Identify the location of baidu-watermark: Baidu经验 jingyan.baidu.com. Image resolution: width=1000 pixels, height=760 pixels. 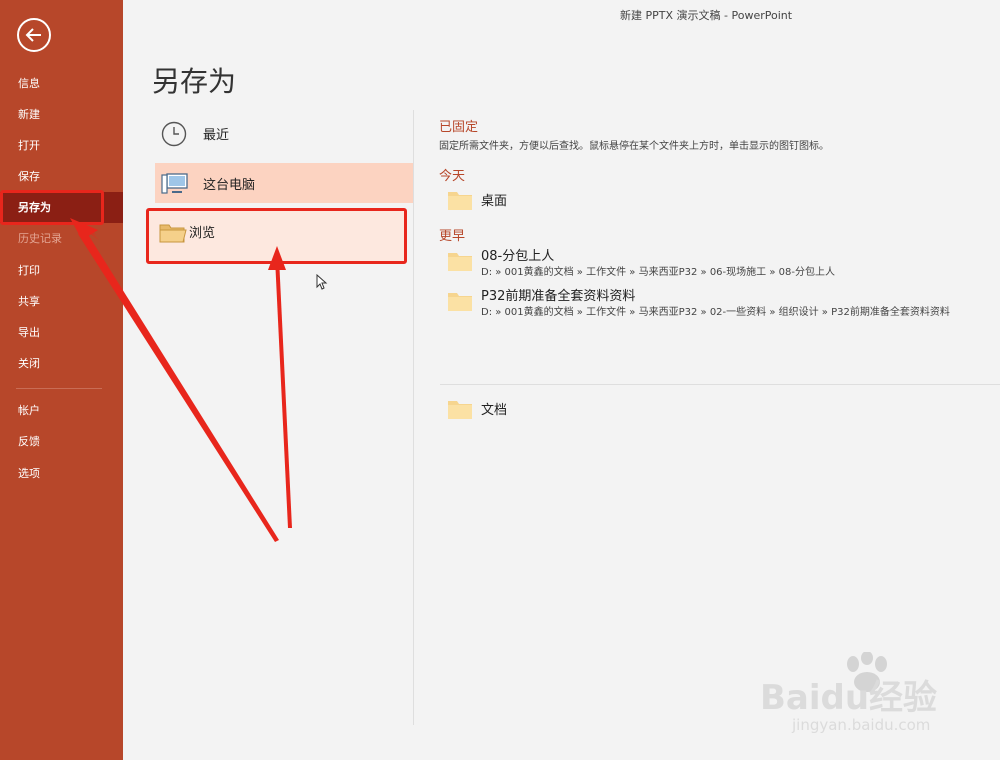
(860, 697).